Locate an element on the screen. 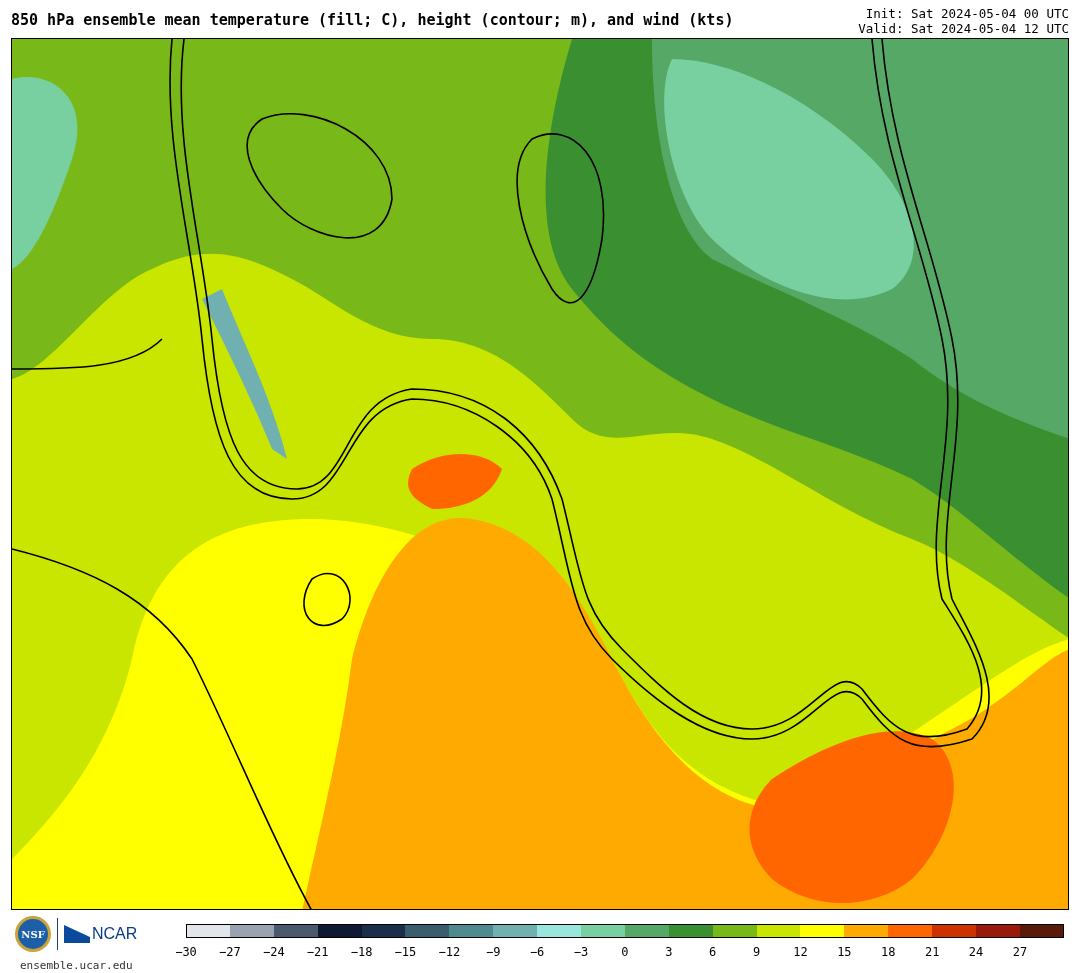 Image resolution: width=1080 pixels, height=973 pixels. colorbar-tick-label: 15 is located at coordinates (844, 952).